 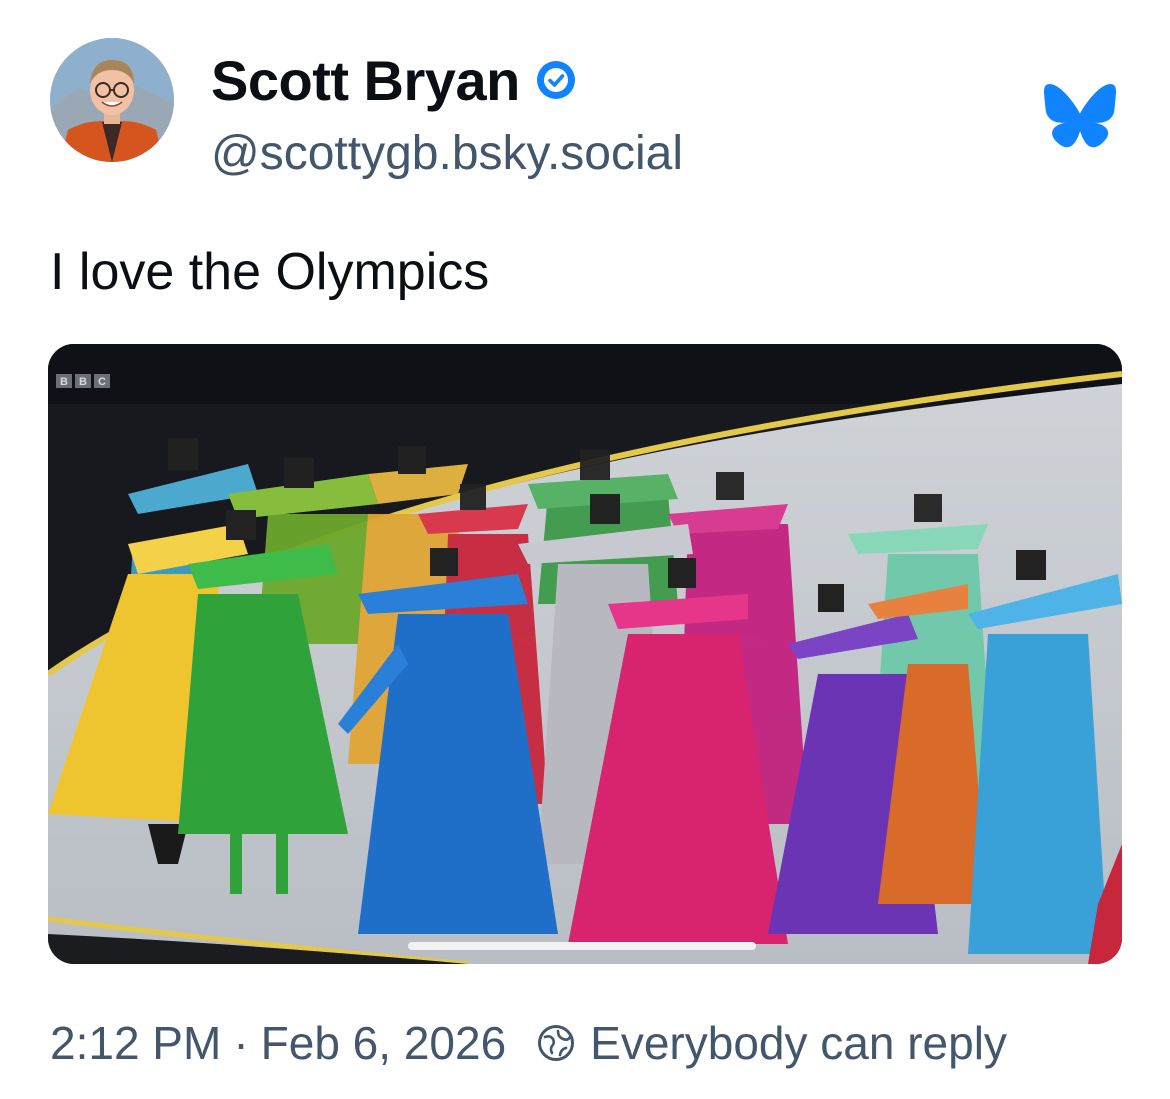 I want to click on svg-text: C, so click(x=102, y=382).